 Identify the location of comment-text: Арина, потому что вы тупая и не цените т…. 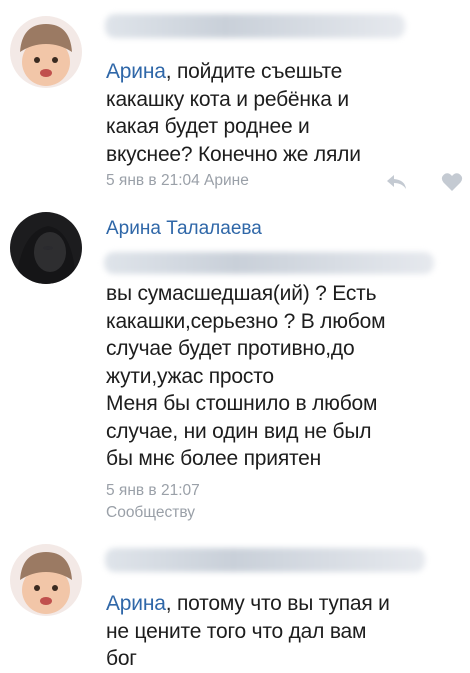
(248, 631).